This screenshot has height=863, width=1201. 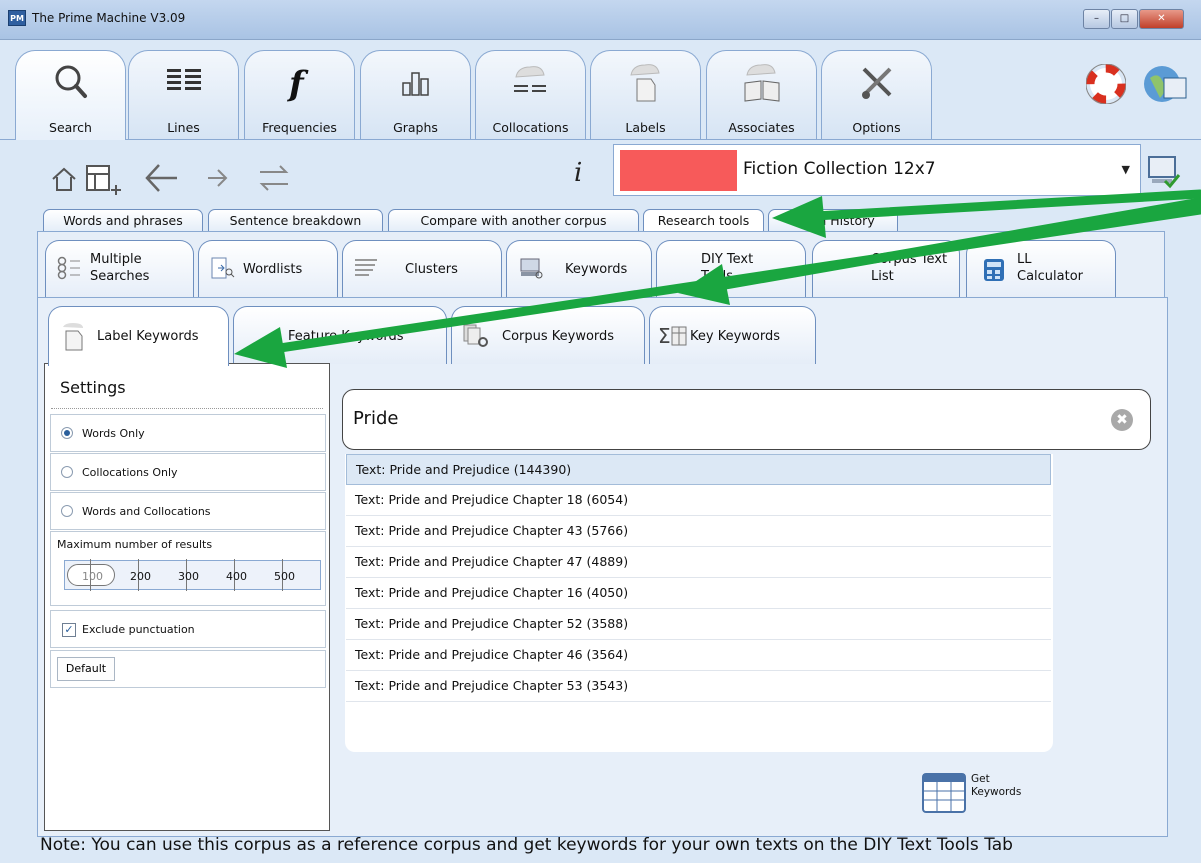 I want to click on tab-search: Search, so click(x=70, y=95).